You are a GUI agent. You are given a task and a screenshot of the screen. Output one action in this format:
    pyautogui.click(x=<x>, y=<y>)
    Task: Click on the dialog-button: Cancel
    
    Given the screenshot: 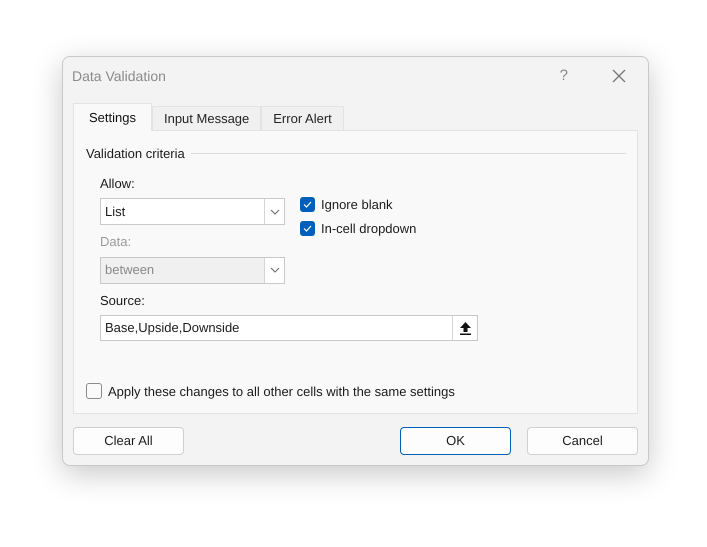 What is the action you would take?
    pyautogui.click(x=582, y=441)
    